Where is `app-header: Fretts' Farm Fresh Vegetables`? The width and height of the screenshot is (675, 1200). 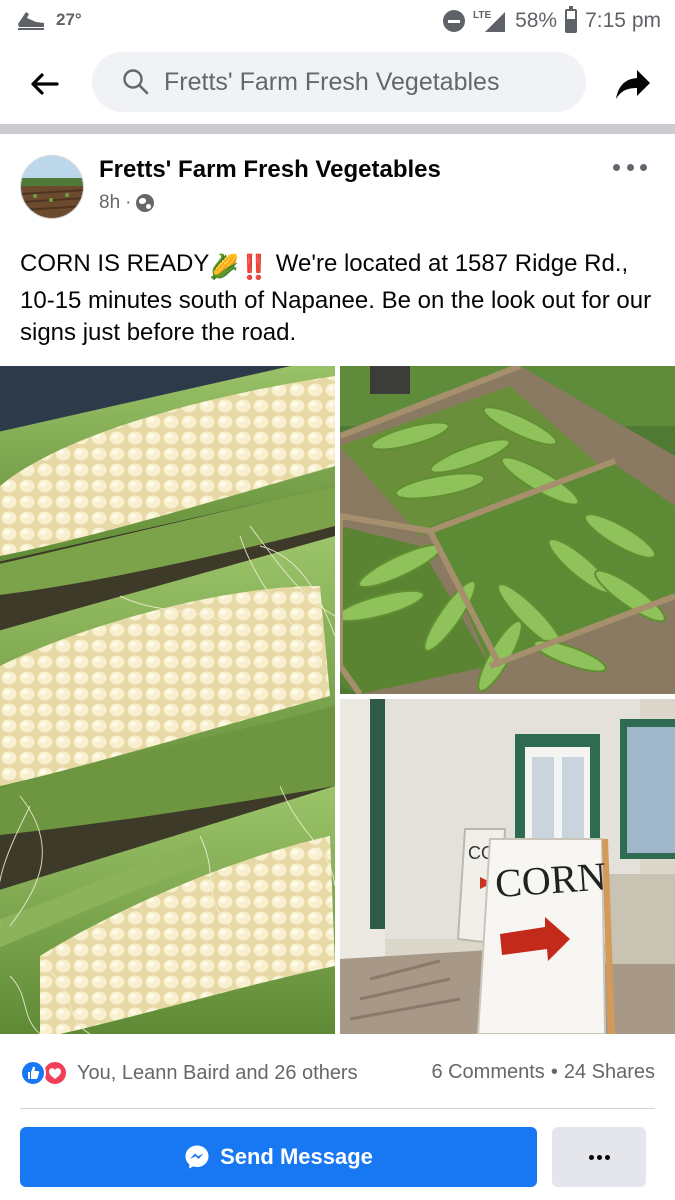
app-header: Fretts' Farm Fresh Vegetables is located at coordinates (337, 83).